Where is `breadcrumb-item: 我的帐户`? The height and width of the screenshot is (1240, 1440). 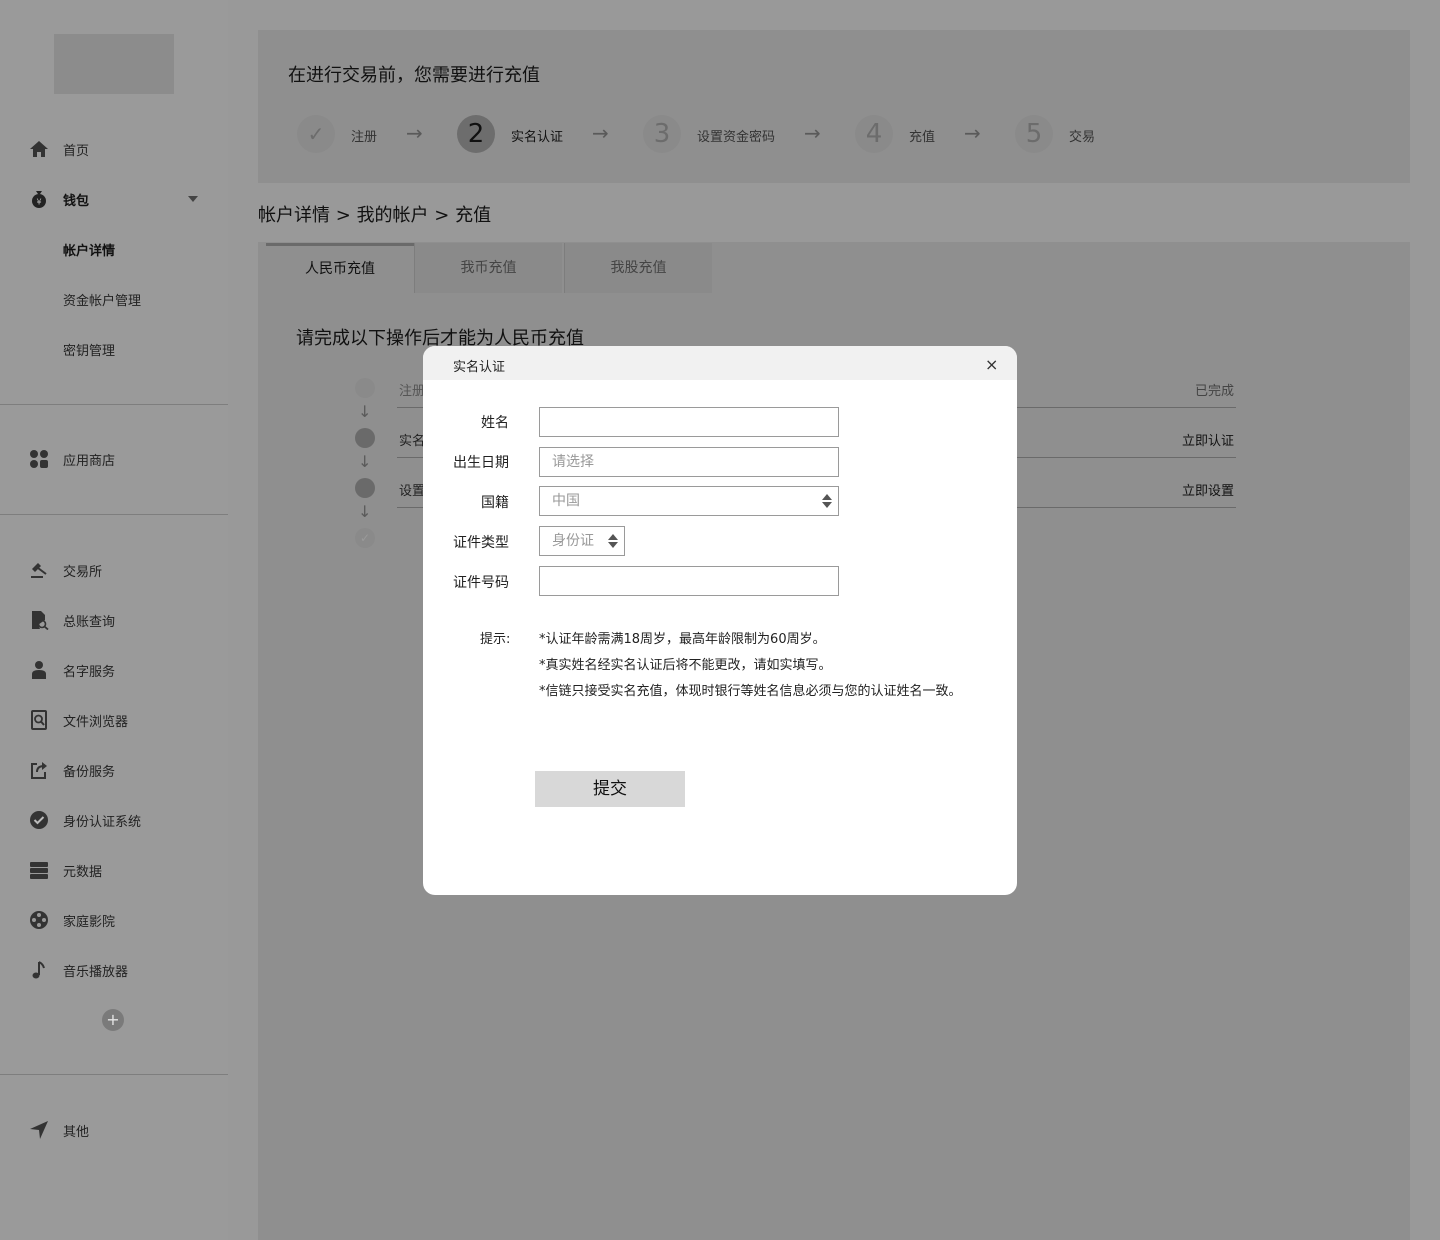 breadcrumb-item: 我的帐户 is located at coordinates (393, 215).